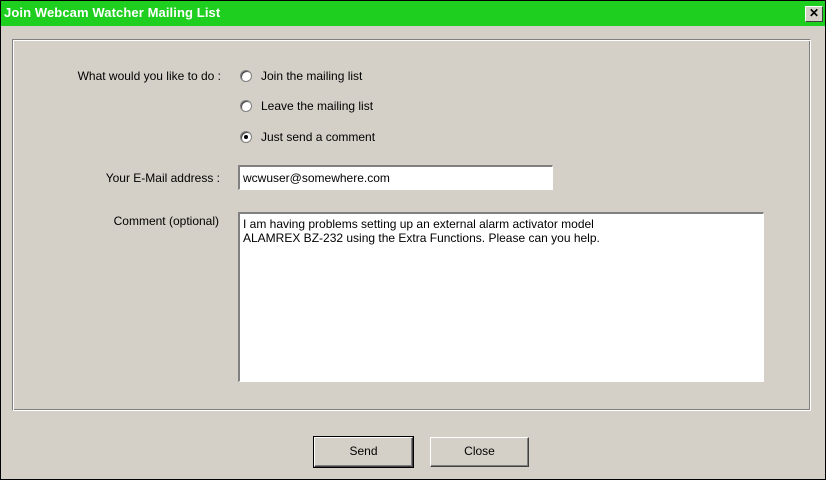  What do you see at coordinates (318, 137) in the screenshot?
I see `radio-comment-label: Just send a comment` at bounding box center [318, 137].